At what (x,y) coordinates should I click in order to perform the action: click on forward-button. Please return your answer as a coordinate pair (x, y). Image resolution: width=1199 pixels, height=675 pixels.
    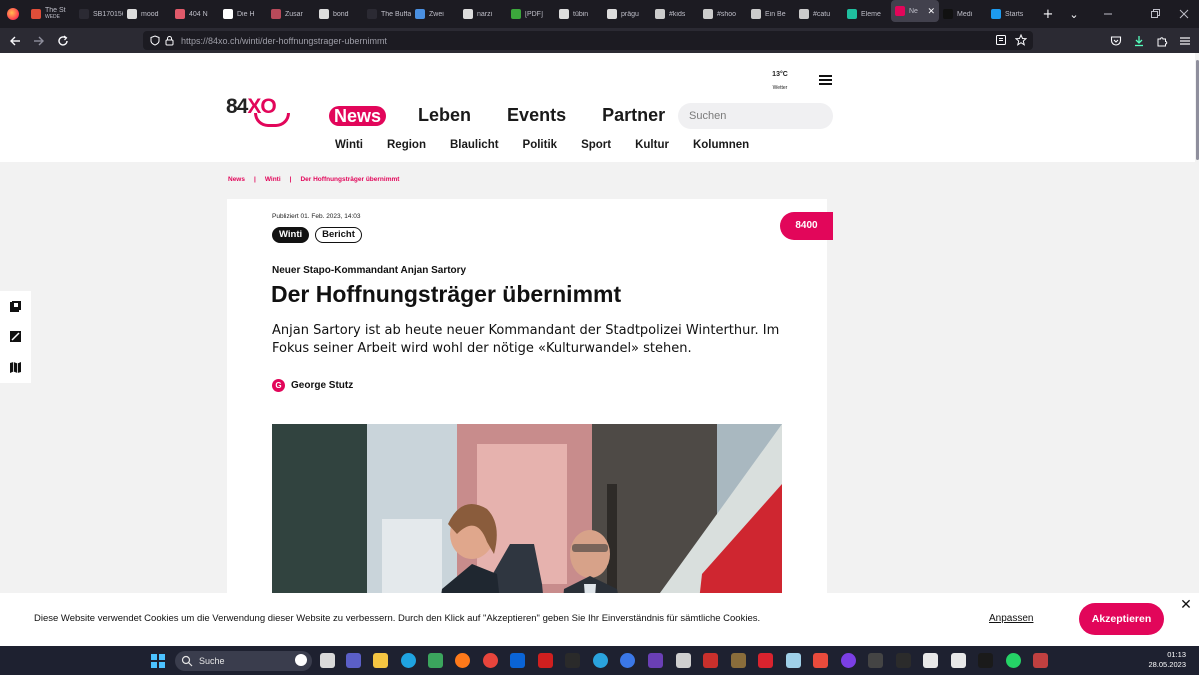
    Looking at the image, I should click on (39, 41).